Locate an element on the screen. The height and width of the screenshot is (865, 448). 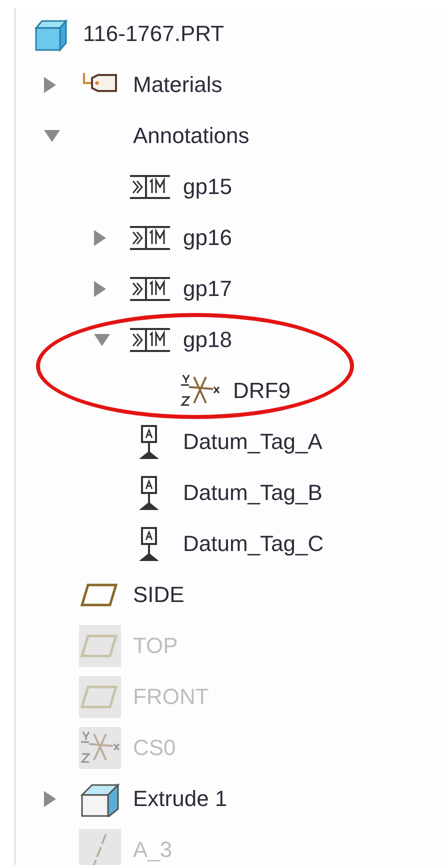
tree-item-label: gp18 is located at coordinates (207, 339).